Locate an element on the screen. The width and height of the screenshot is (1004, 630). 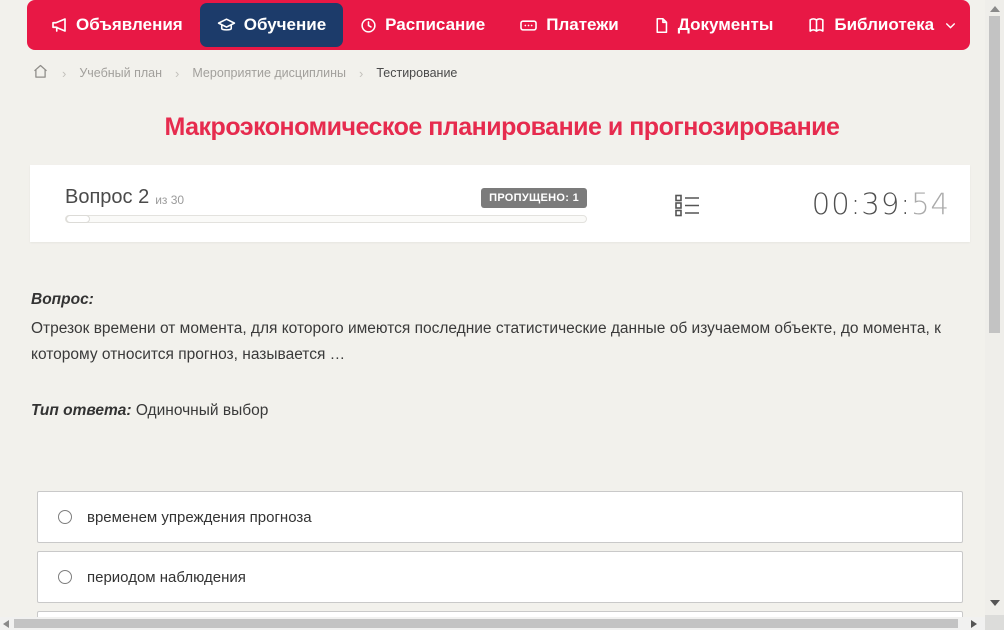
question-number: Вопрос 2 is located at coordinates (107, 197).